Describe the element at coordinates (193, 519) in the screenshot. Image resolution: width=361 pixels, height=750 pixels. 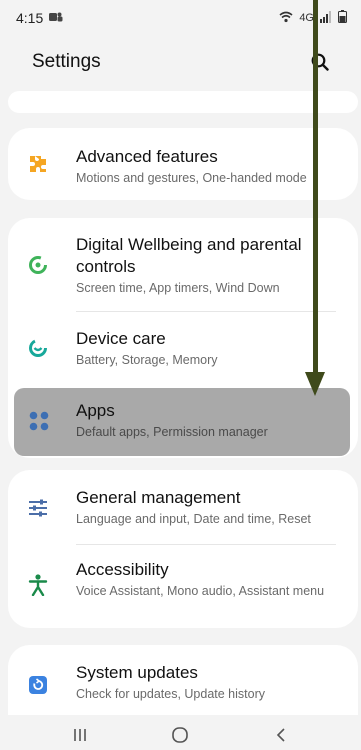
I see `item-subtitle: Language and input, Date and time, Reset` at that location.